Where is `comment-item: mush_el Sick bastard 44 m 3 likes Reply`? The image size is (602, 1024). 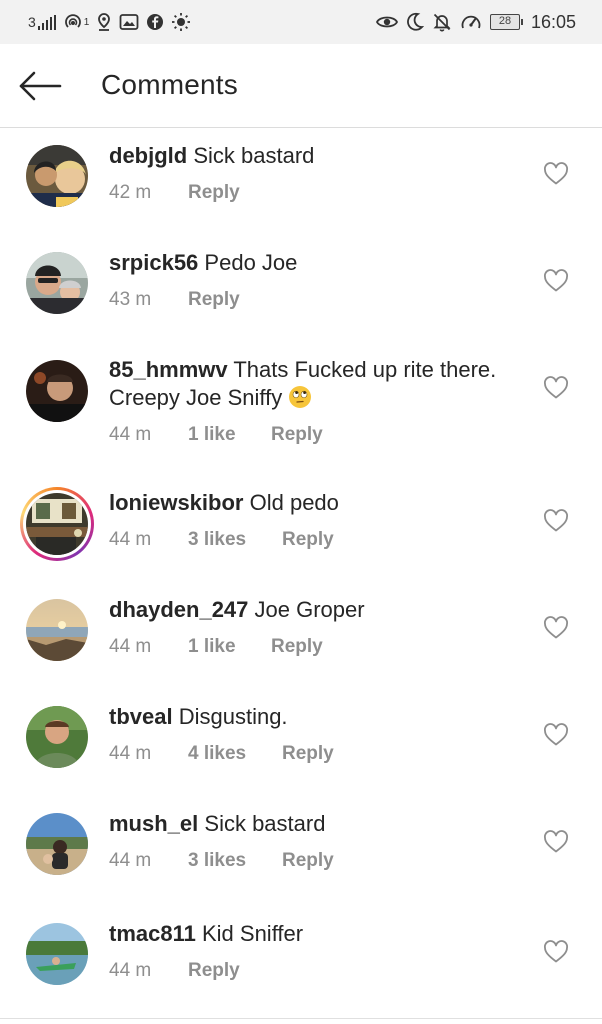 comment-item: mush_el Sick bastard 44 m 3 likes Reply is located at coordinates (301, 849).